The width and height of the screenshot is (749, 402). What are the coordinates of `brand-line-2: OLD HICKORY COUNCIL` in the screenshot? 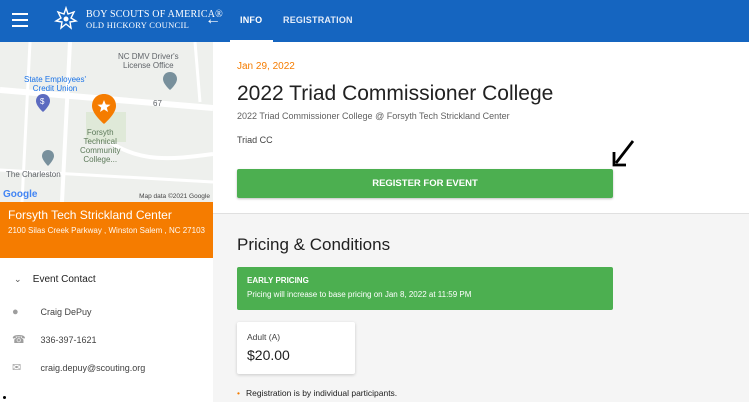 It's located at (138, 25).